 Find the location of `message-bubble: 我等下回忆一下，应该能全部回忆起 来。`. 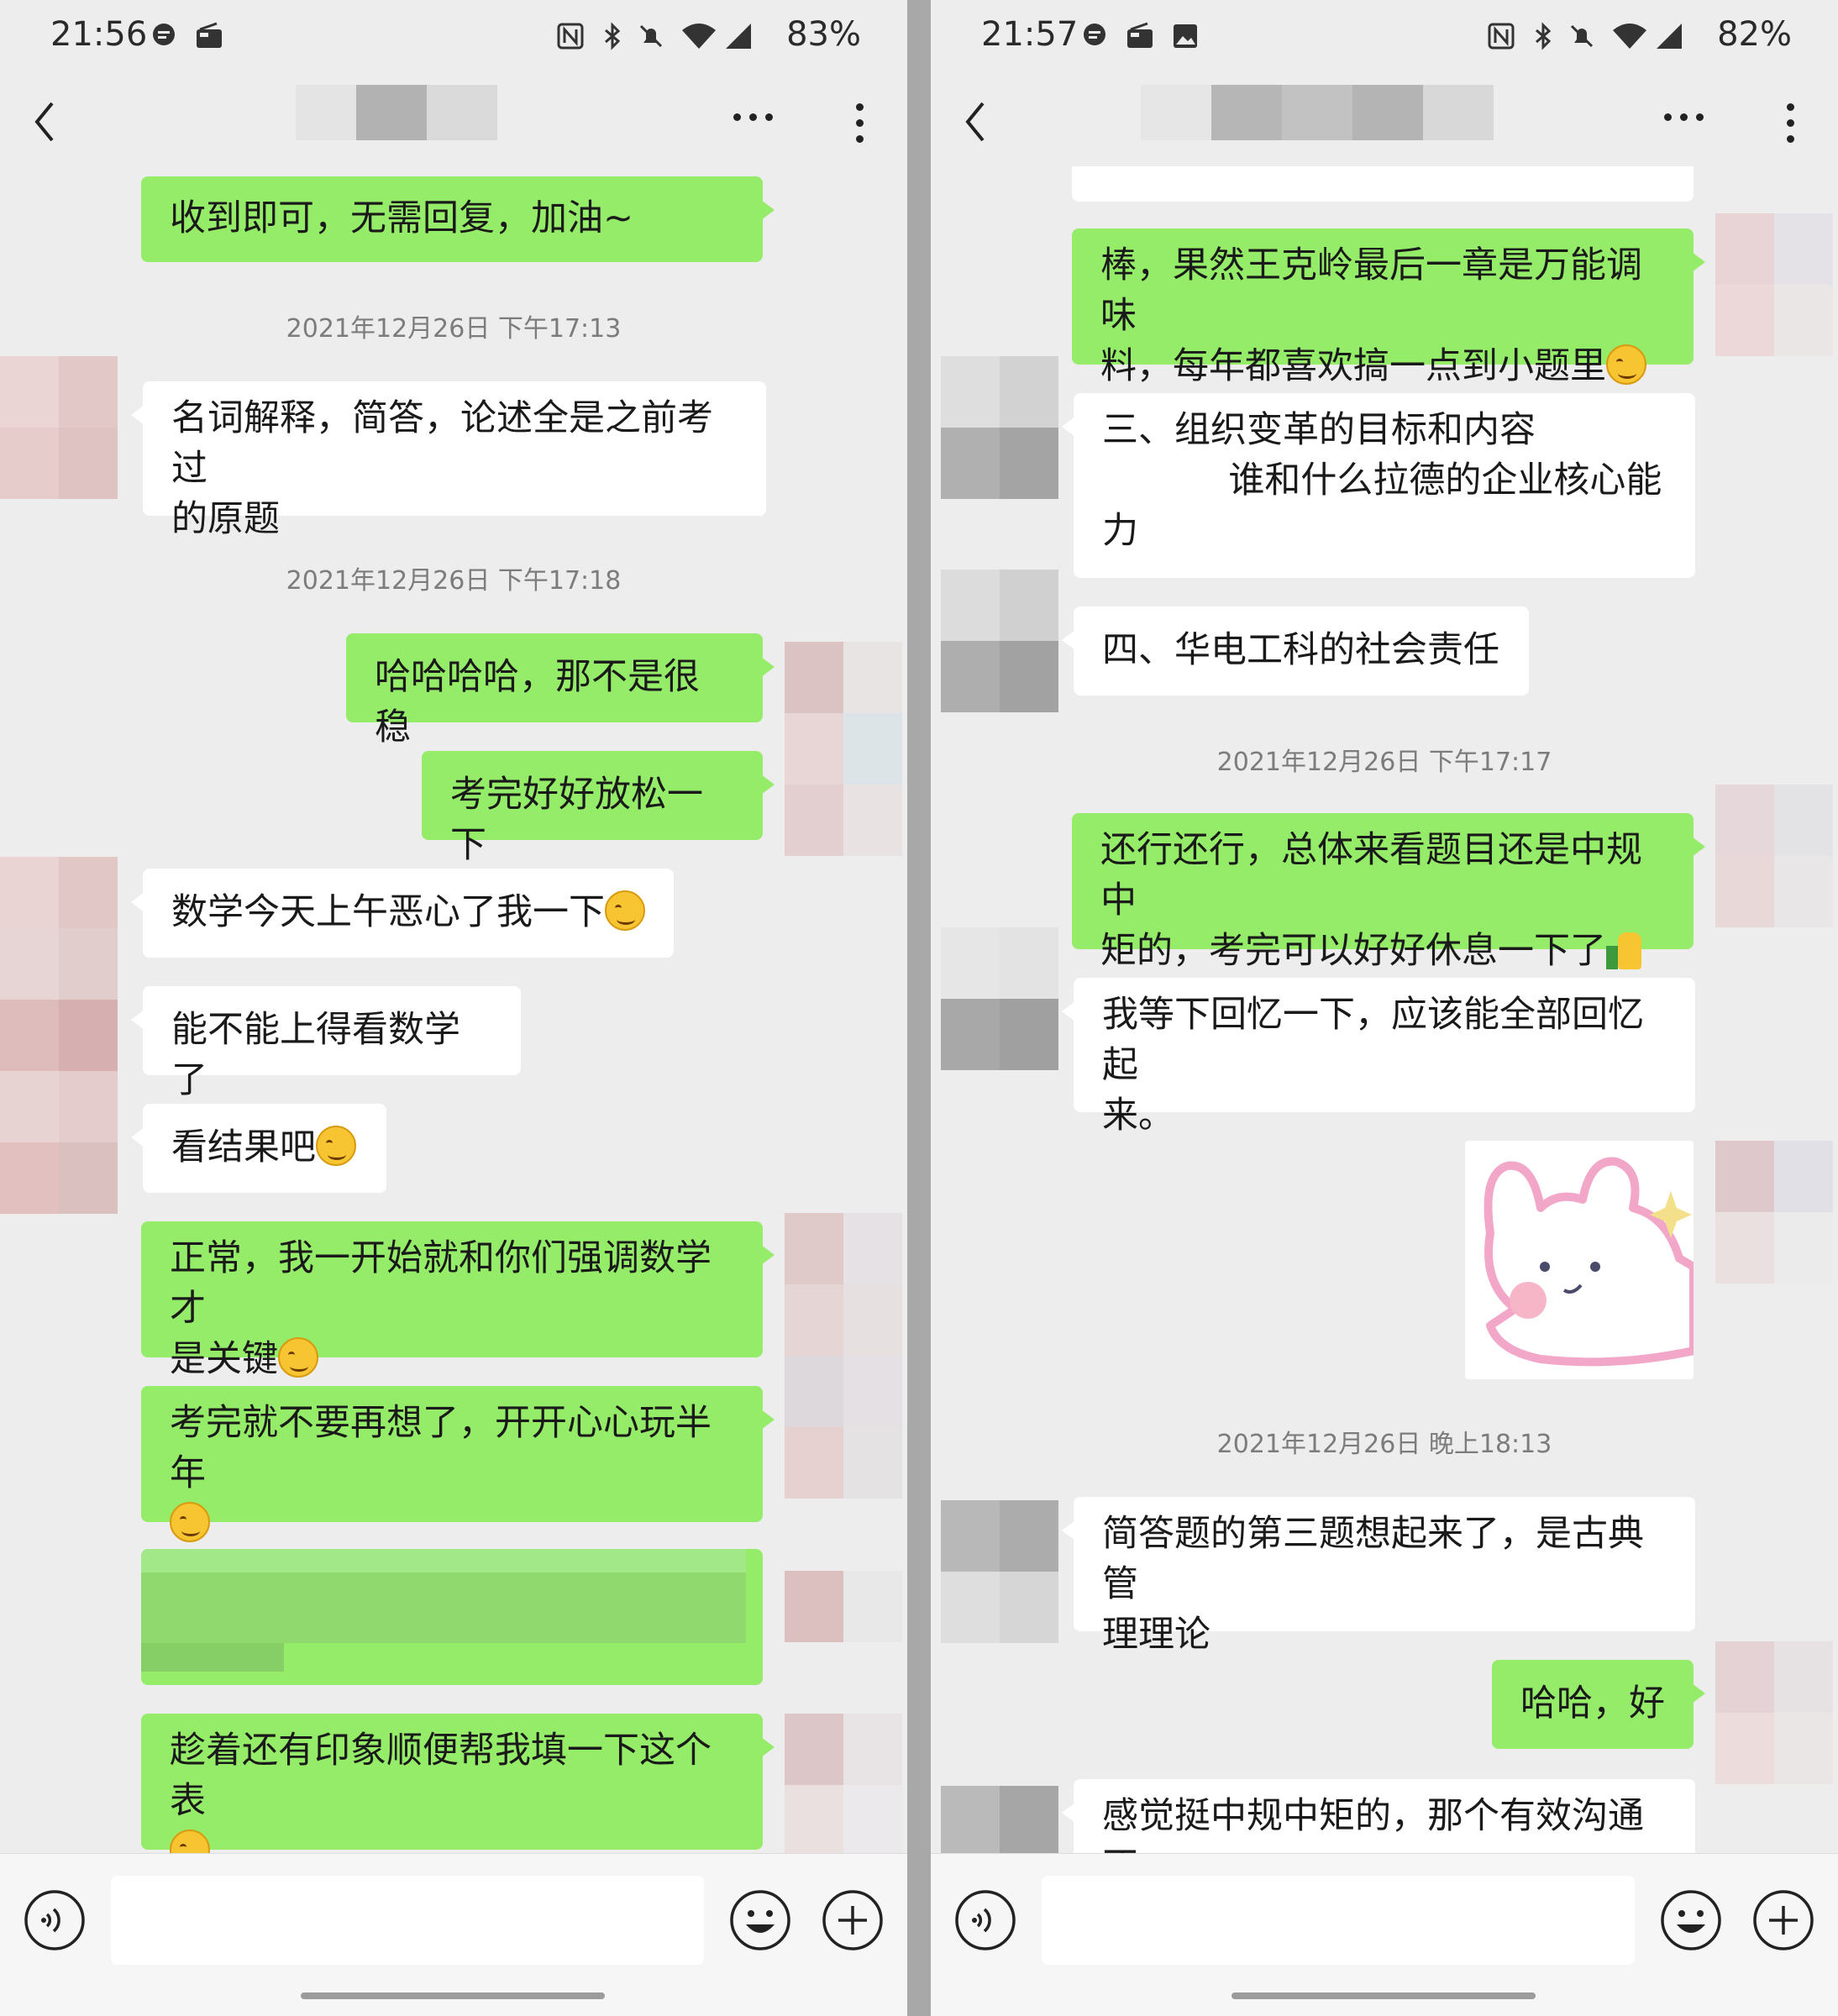

message-bubble: 我等下回忆一下，应该能全部回忆起 来。 is located at coordinates (1378, 1057).